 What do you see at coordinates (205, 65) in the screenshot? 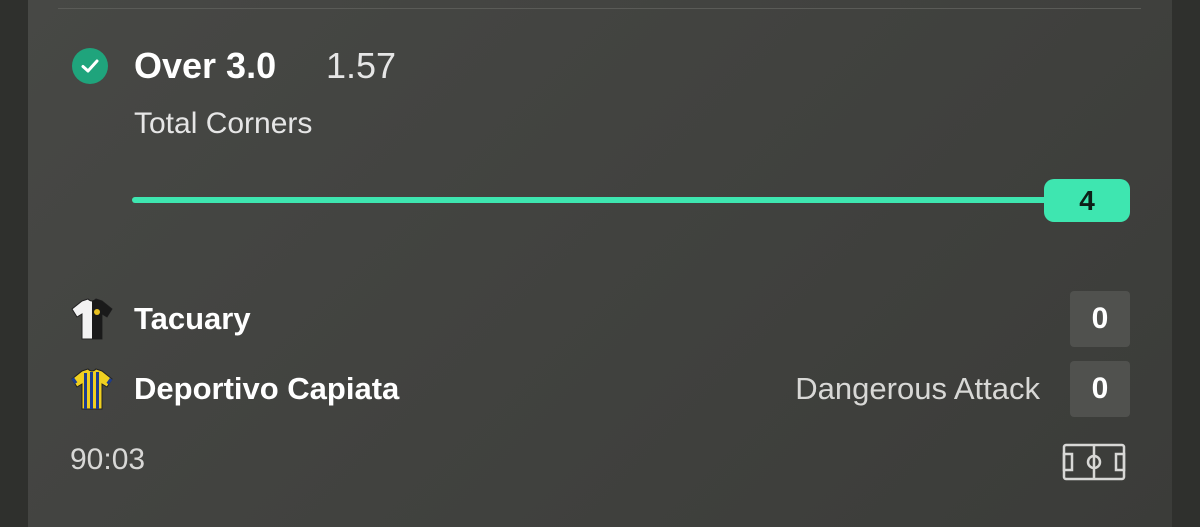
I see `selection-name: Over 3.0` at bounding box center [205, 65].